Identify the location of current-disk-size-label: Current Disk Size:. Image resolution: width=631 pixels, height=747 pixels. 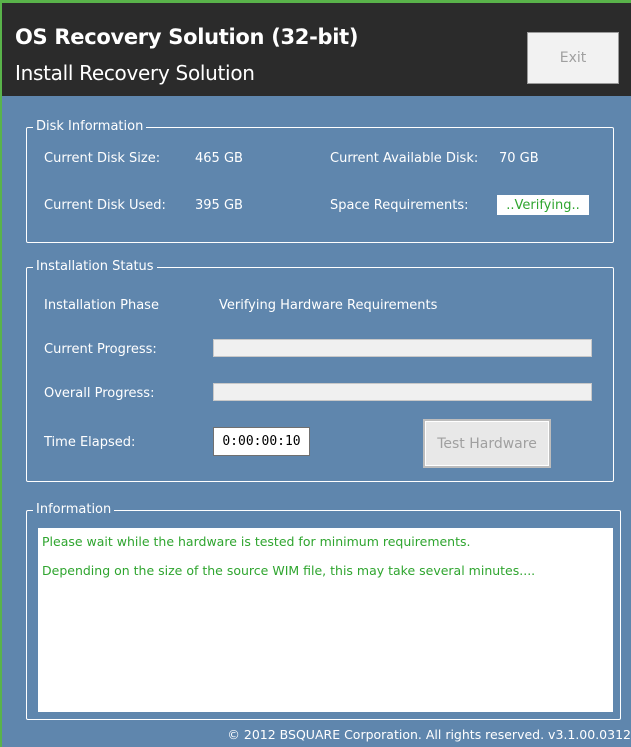
(102, 158).